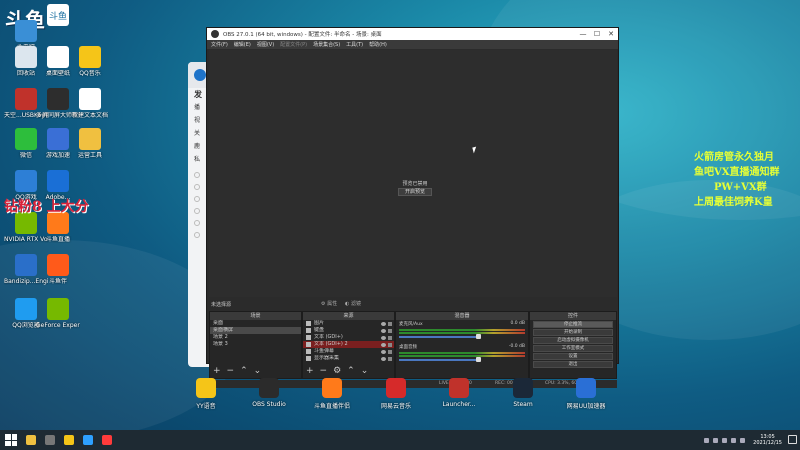 The image size is (800, 450). What do you see at coordinates (573, 364) in the screenshot?
I see `exit-button: 退出` at bounding box center [573, 364].